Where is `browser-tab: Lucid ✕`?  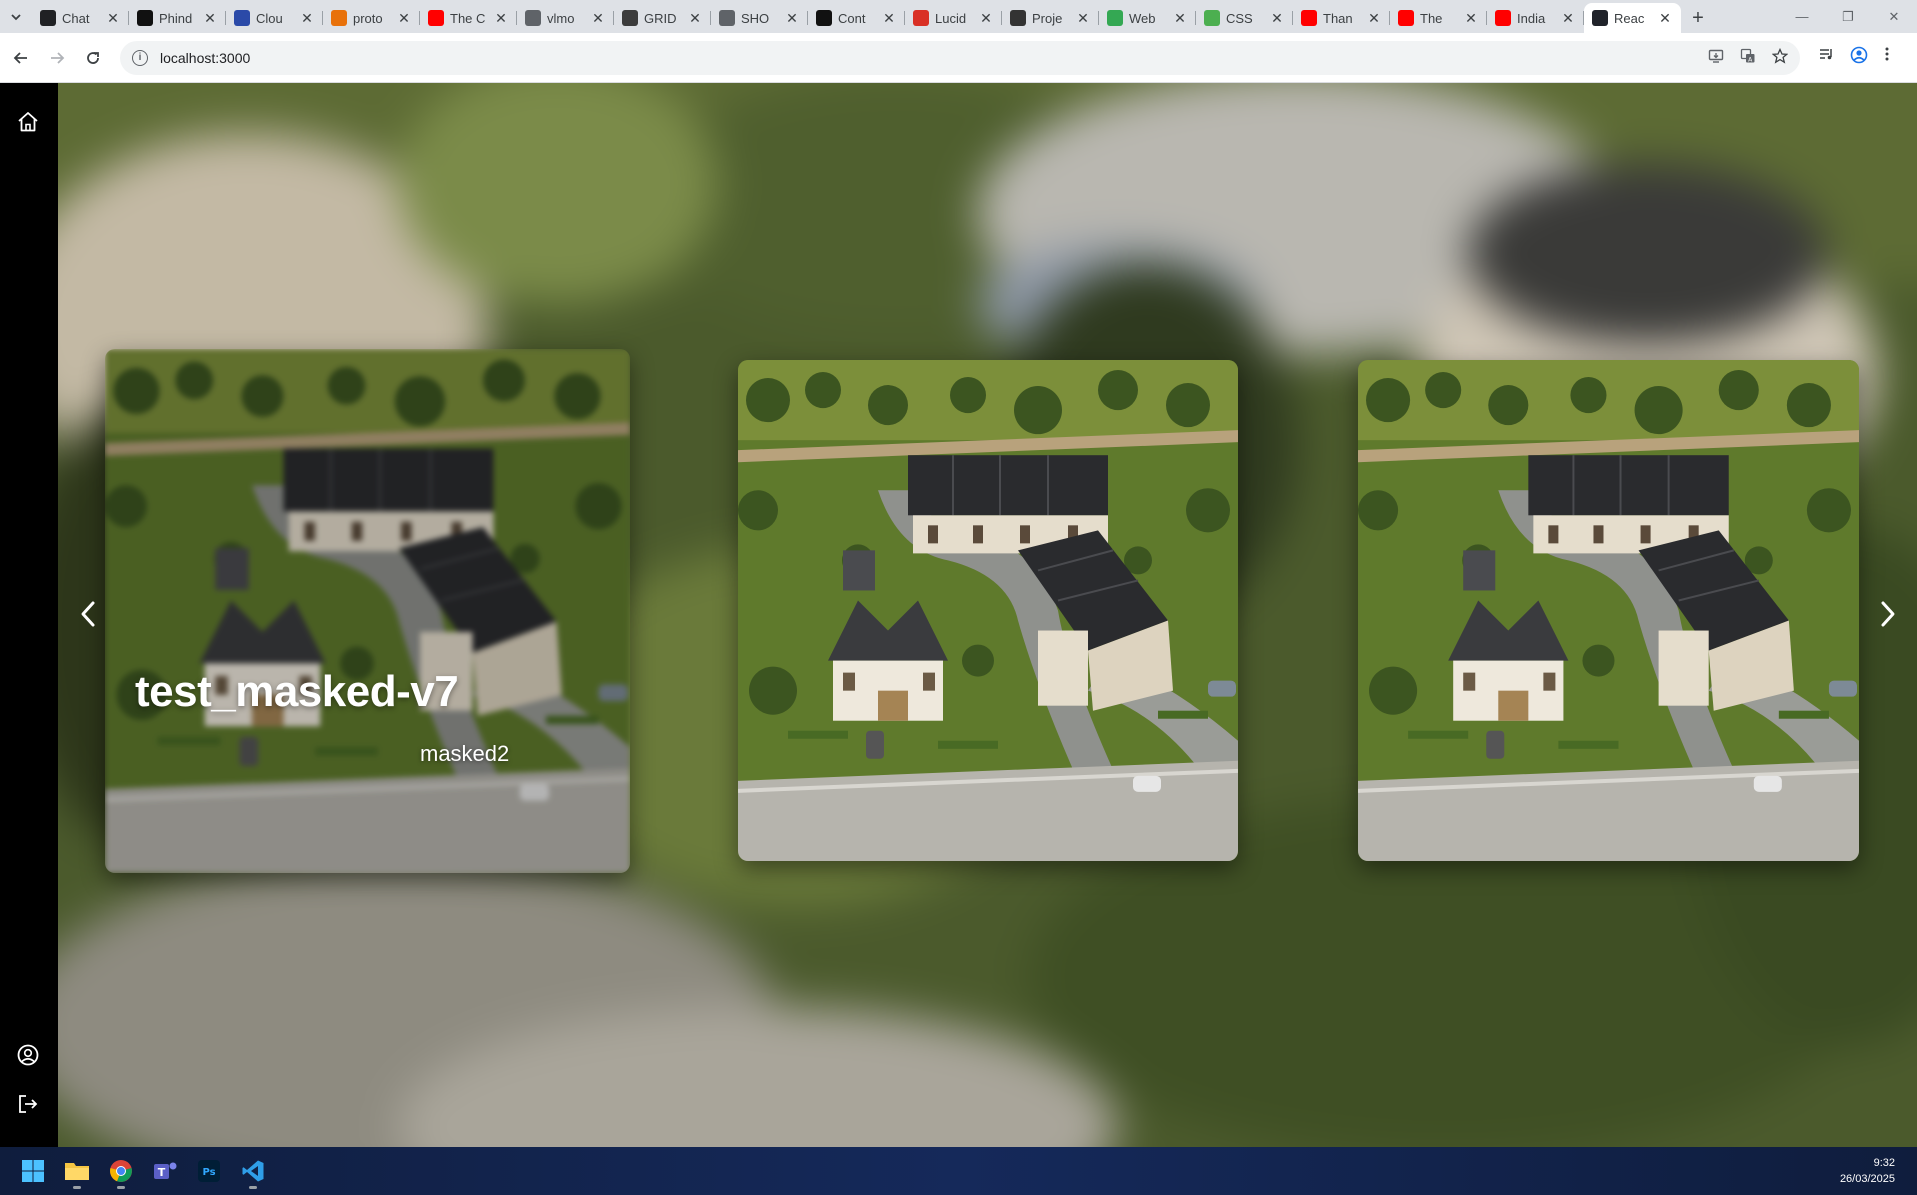
browser-tab: Lucid ✕ is located at coordinates (953, 18).